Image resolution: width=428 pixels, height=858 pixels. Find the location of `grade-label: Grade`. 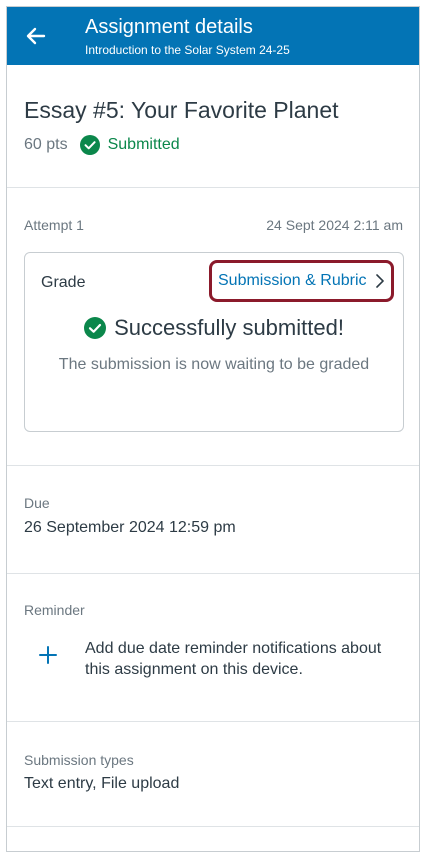

grade-label: Grade is located at coordinates (63, 282).